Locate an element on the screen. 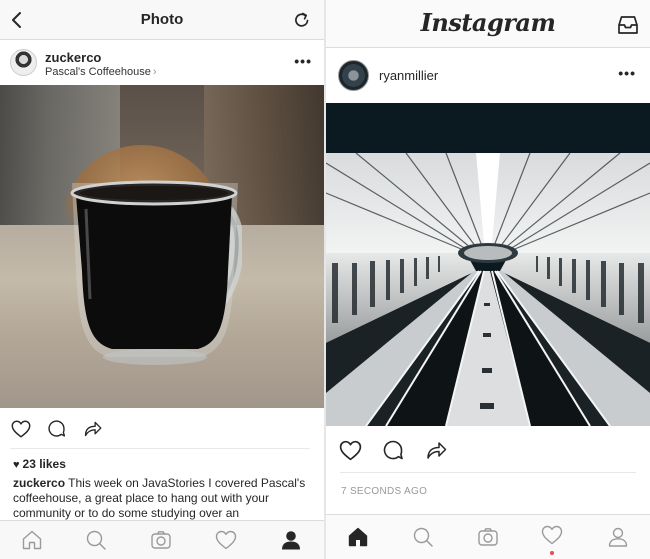 This screenshot has height=559, width=650. coffee-mug-image is located at coordinates (156, 272).